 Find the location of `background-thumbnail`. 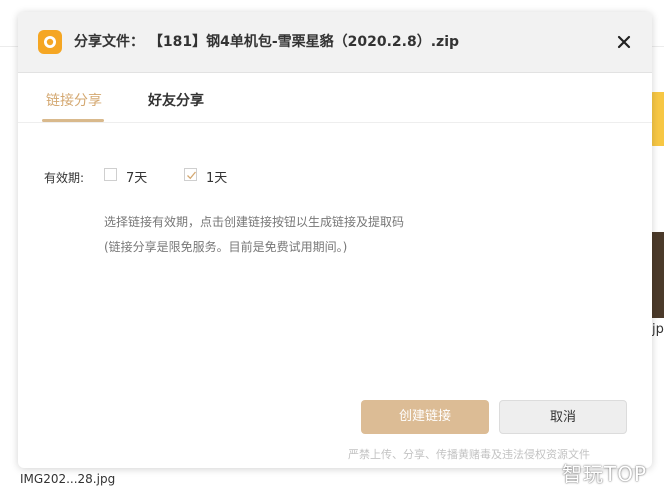

background-thumbnail is located at coordinates (657, 275).